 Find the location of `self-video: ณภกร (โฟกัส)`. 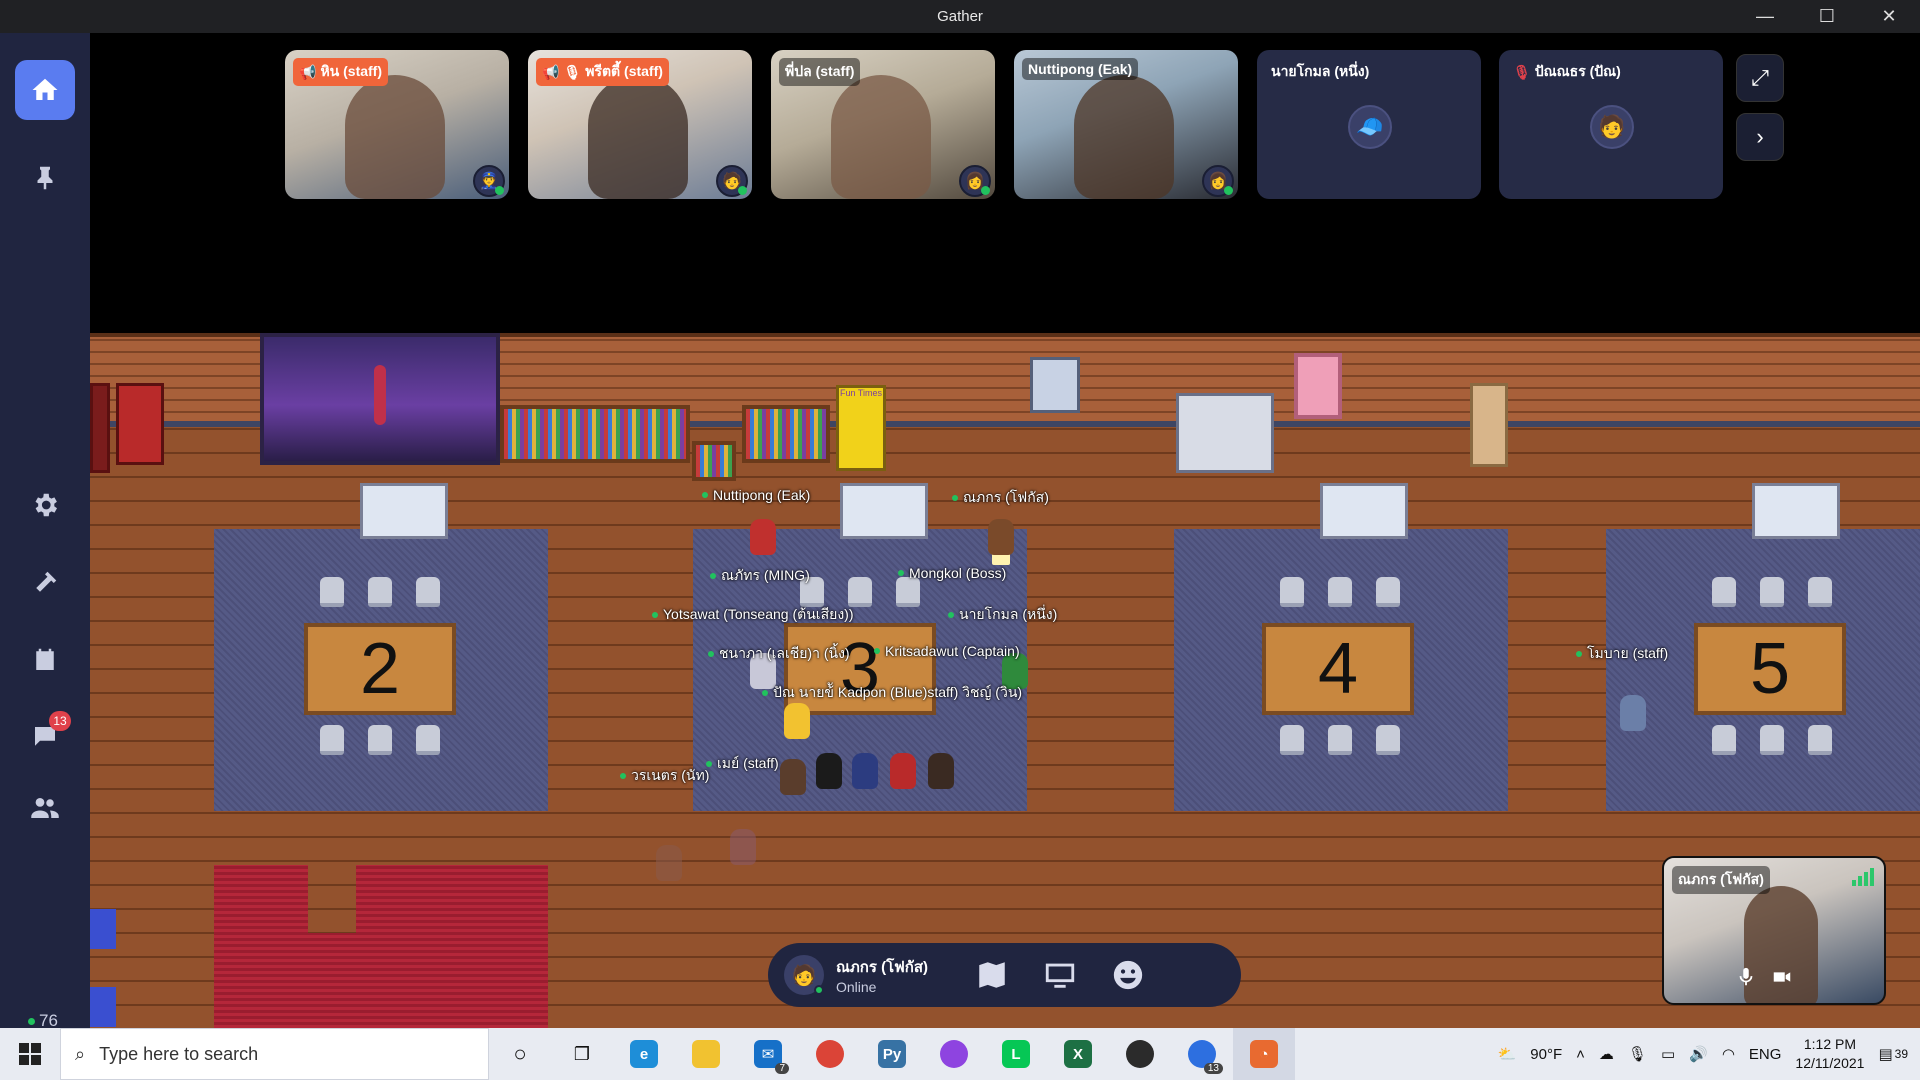

self-video: ณภกร (โฟกัส) is located at coordinates (1774, 930).